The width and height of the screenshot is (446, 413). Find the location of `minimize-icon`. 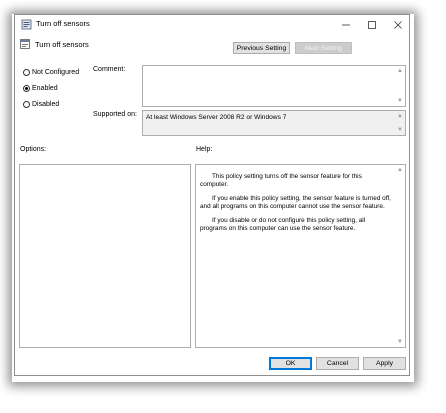

minimize-icon is located at coordinates (346, 24).